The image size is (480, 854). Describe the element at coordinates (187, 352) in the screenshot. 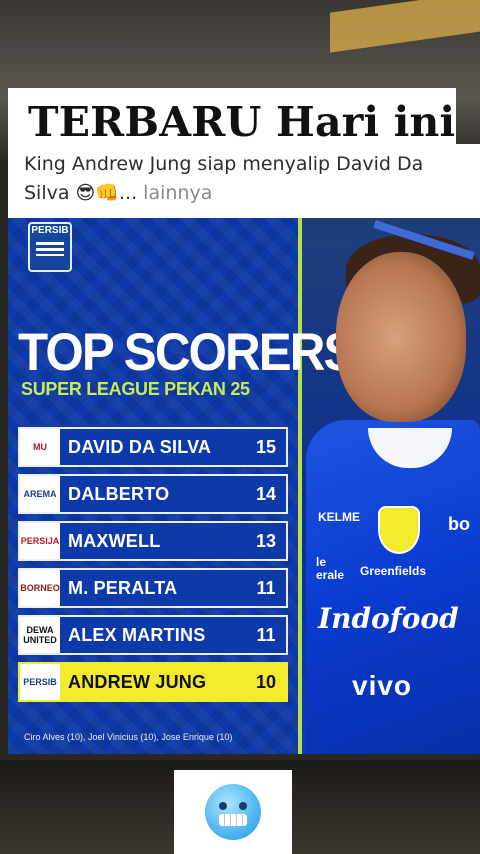

I see `poster-title: TOP SCORERS` at that location.